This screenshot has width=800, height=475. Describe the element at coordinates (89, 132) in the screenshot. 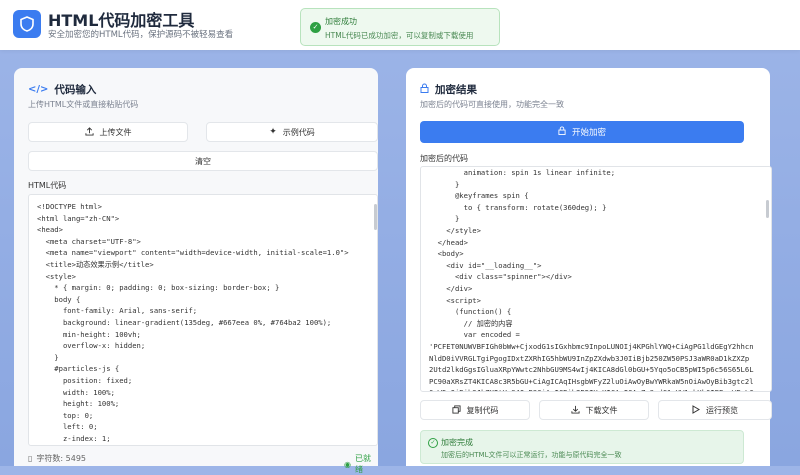

I see `upload-icon` at that location.